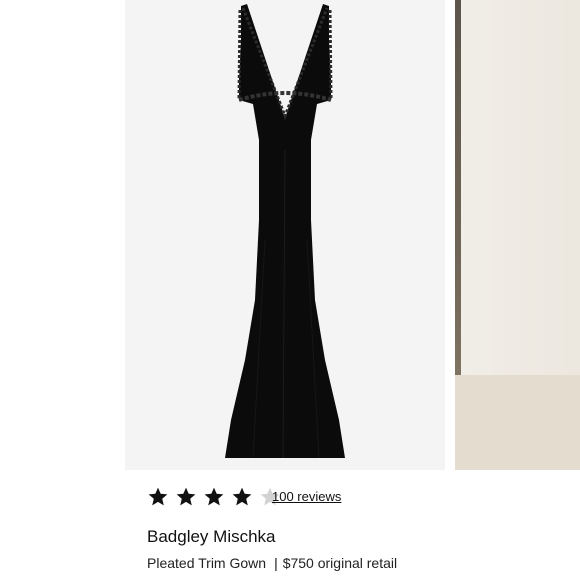 This screenshot has height=580, width=580. I want to click on star-rating, so click(217, 497).